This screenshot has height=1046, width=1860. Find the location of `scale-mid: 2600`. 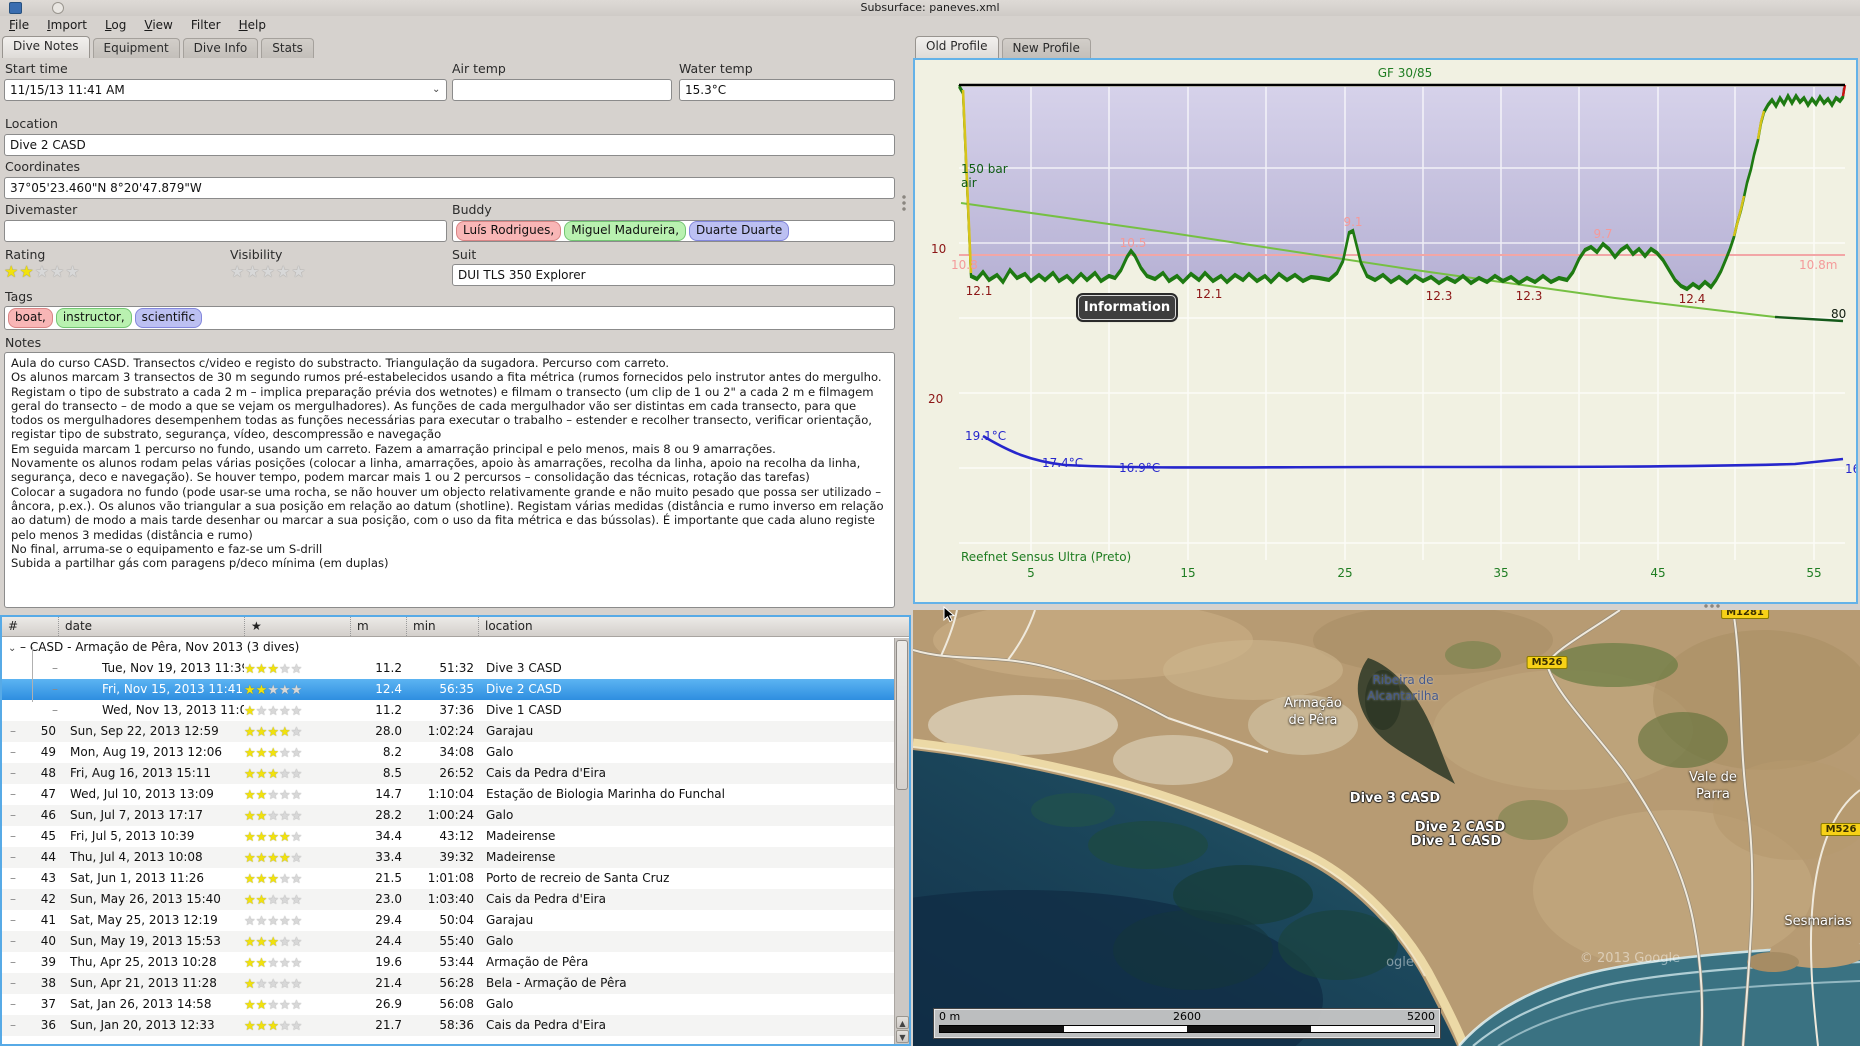

scale-mid: 2600 is located at coordinates (1187, 1016).